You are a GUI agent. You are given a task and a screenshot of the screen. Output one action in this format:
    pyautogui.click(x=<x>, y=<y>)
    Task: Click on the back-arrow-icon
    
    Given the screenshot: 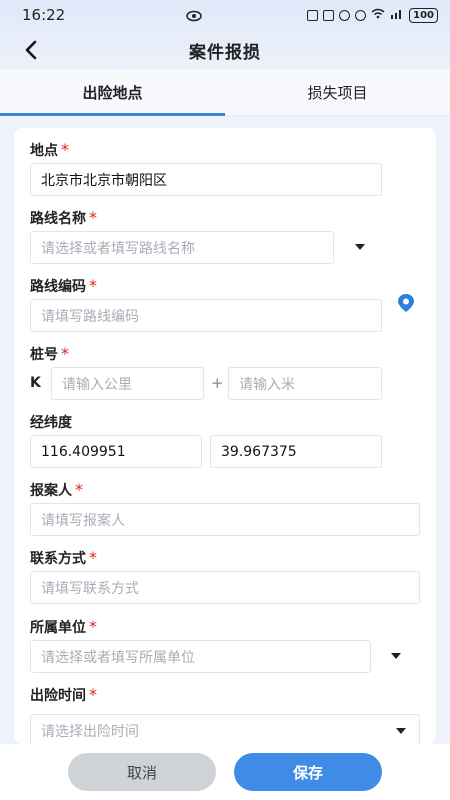 What is the action you would take?
    pyautogui.click(x=32, y=50)
    